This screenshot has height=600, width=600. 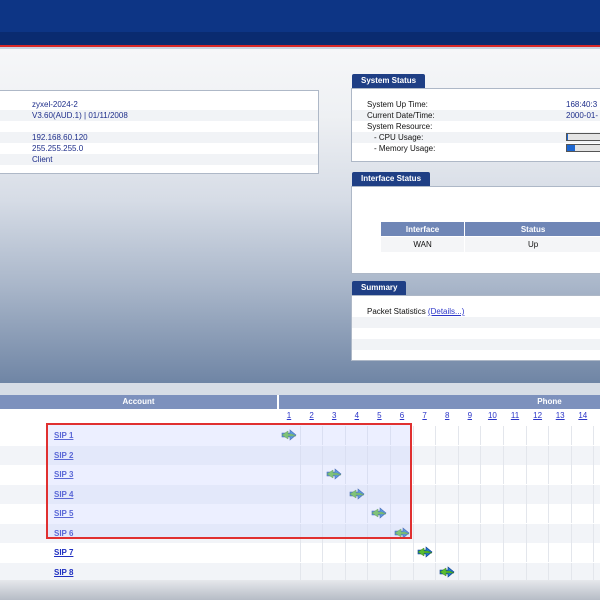 What do you see at coordinates (447, 415) in the screenshot?
I see `phone-number-8: 8` at bounding box center [447, 415].